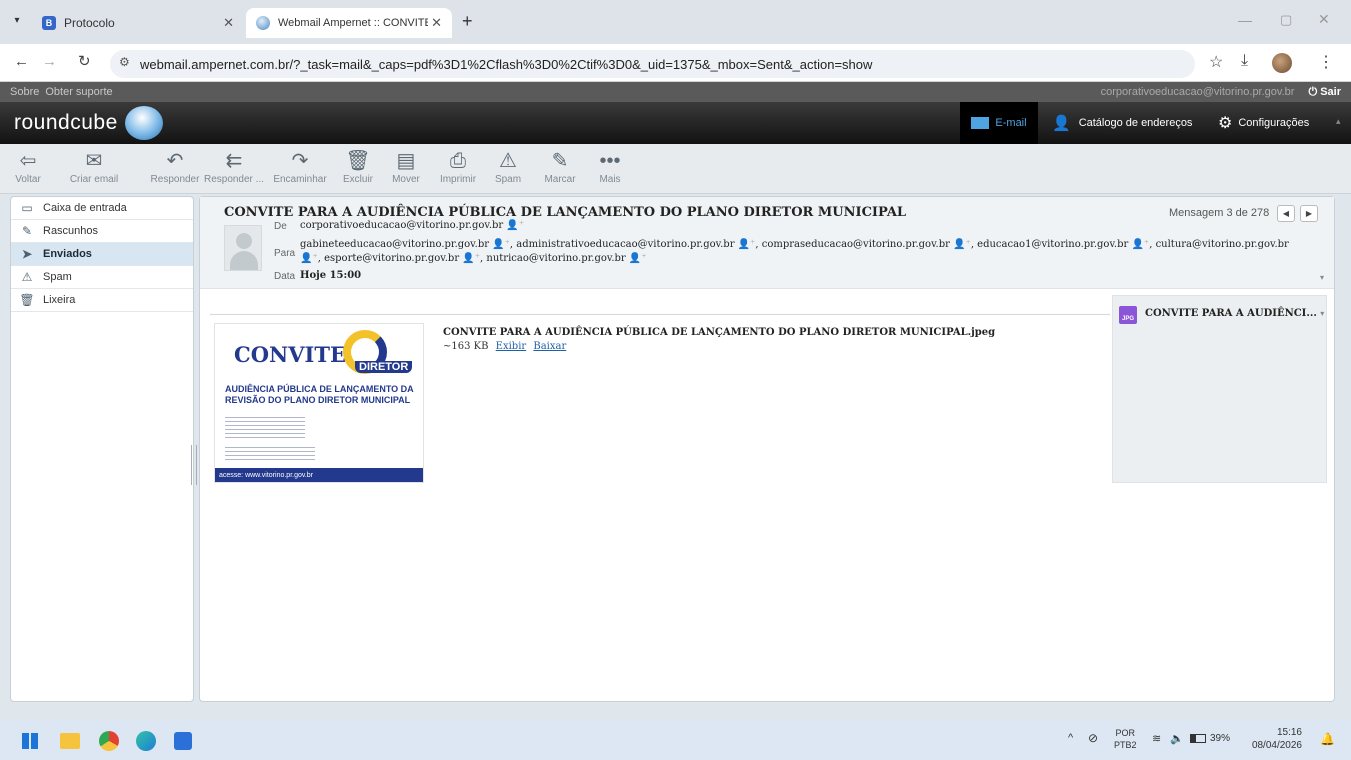  I want to click on tab-search-dropdown-icon: ▾, so click(17, 21).